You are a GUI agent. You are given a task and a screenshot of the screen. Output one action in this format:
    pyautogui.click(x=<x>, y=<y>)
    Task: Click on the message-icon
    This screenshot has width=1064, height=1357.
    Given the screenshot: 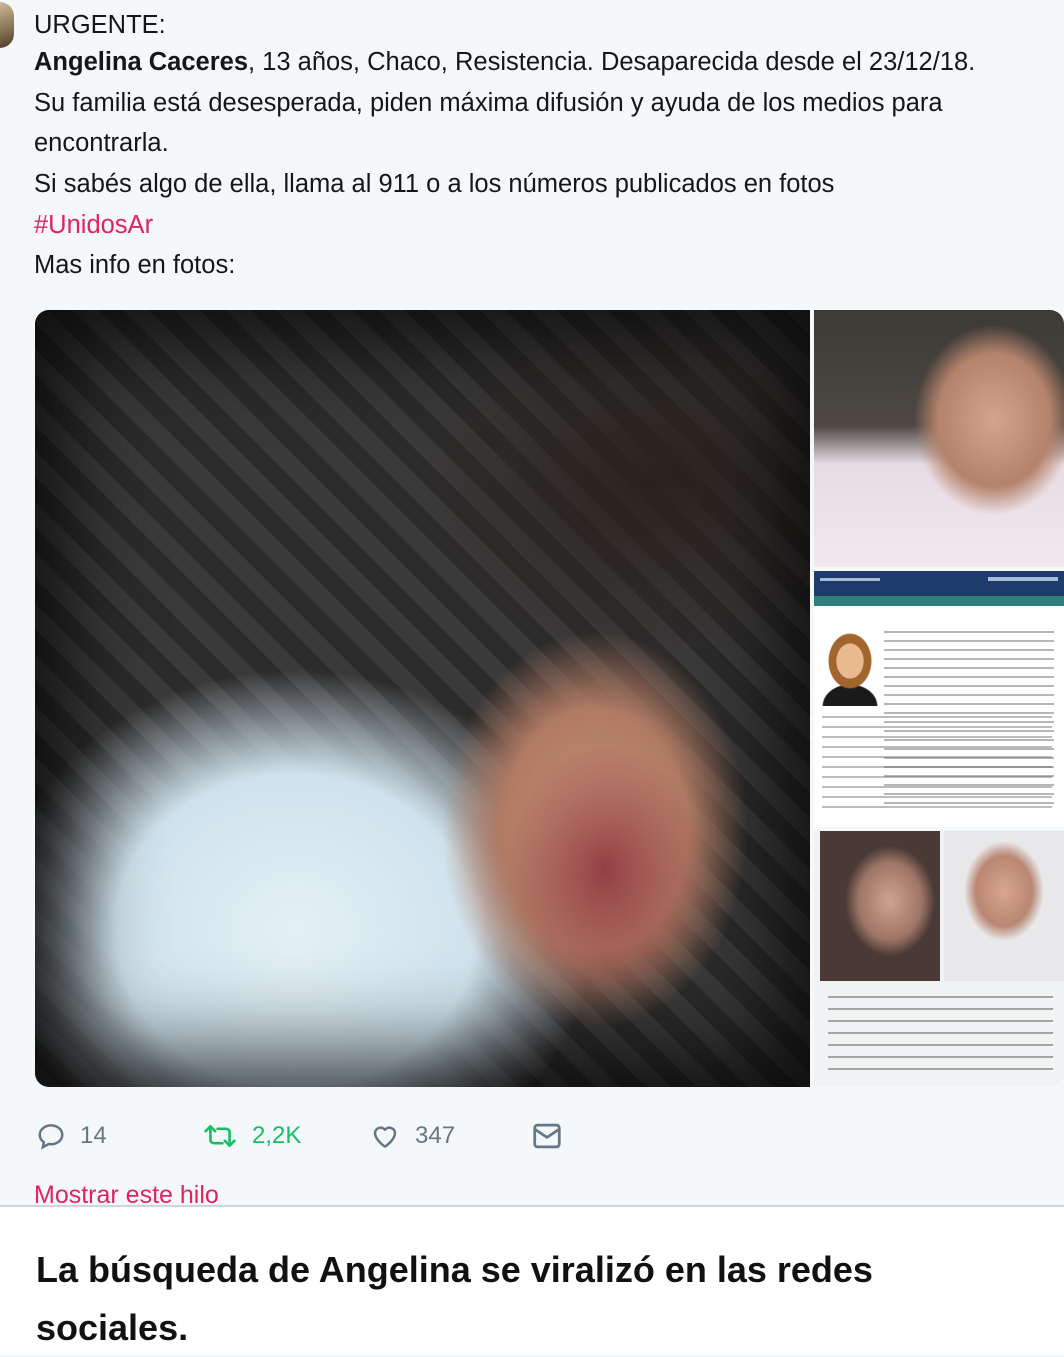 What is the action you would take?
    pyautogui.click(x=547, y=1136)
    